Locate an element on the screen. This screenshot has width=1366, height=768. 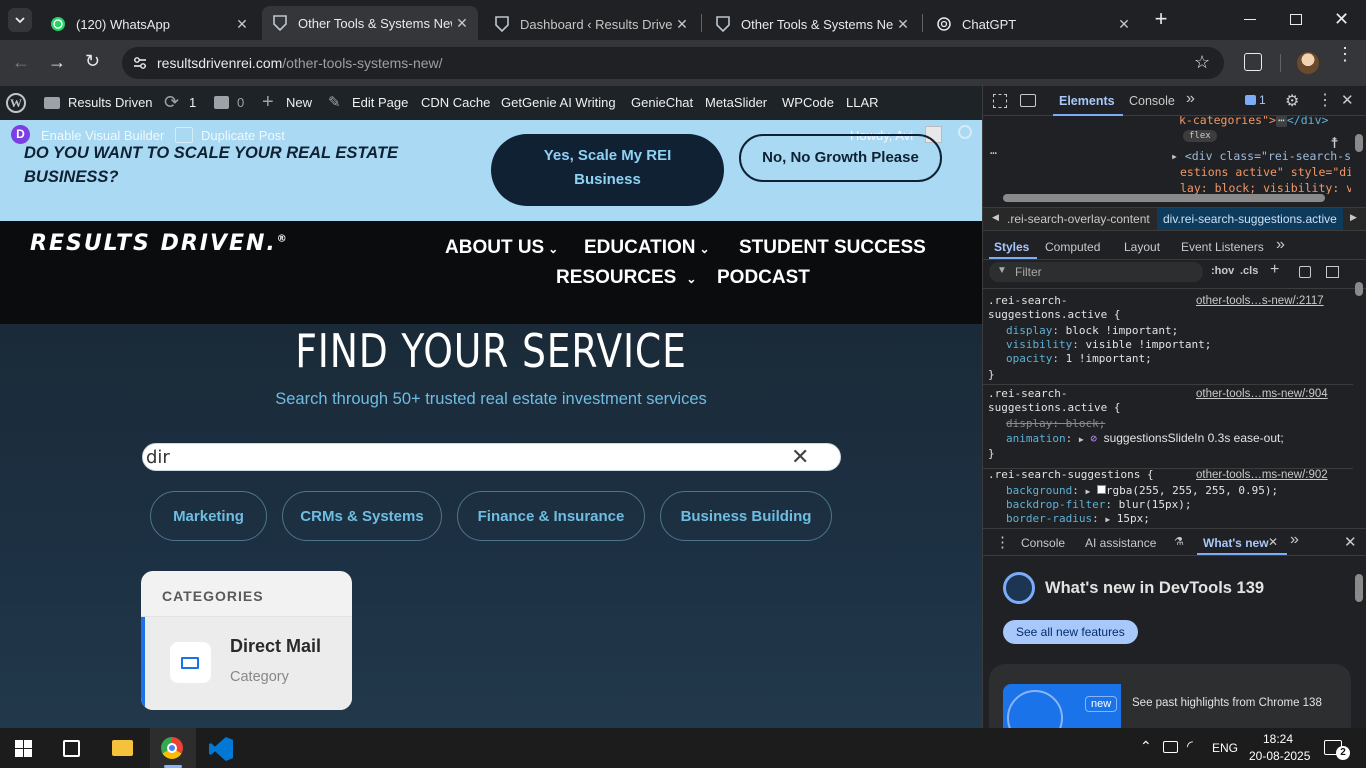
tab-other-tools-active: Other Tools & Systems New ✕ is located at coordinates (370, 23).